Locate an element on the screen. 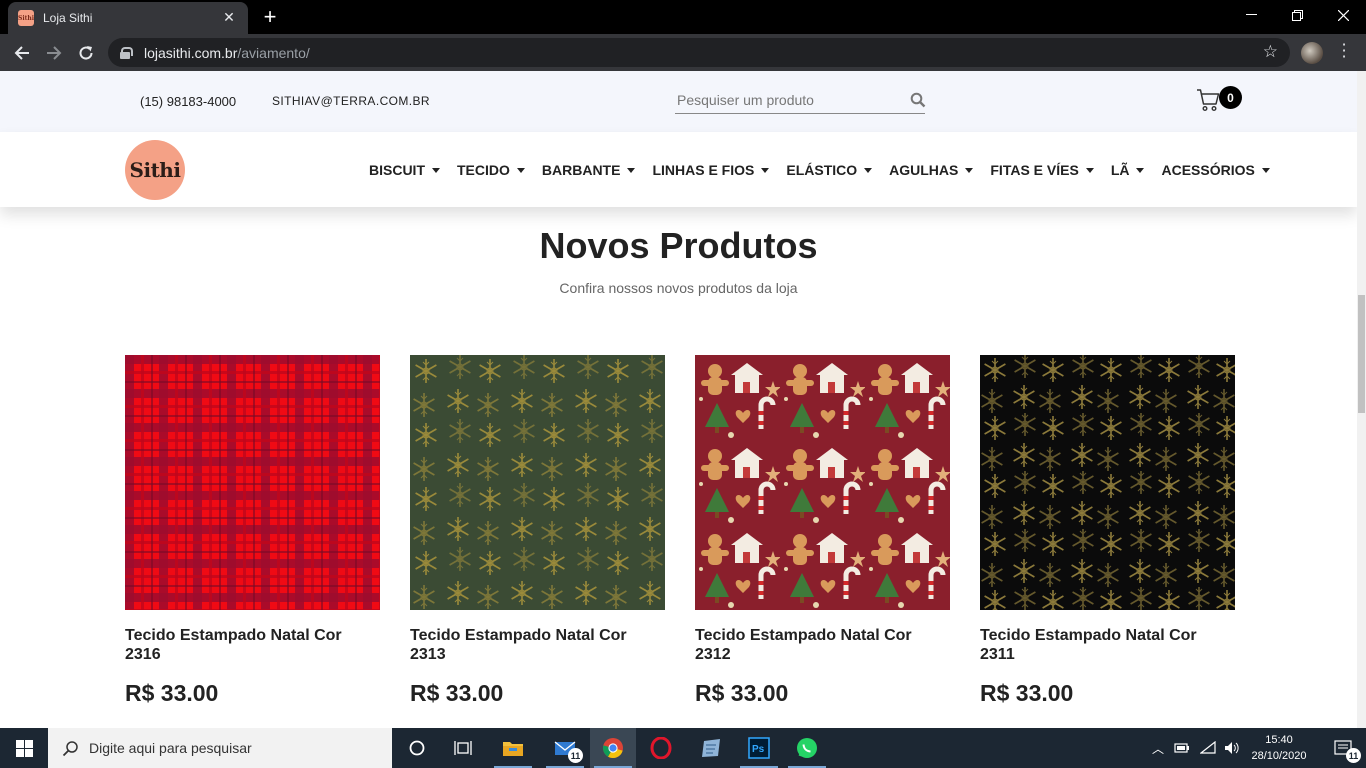 The image size is (1366, 768). task-view-icon is located at coordinates (463, 748).